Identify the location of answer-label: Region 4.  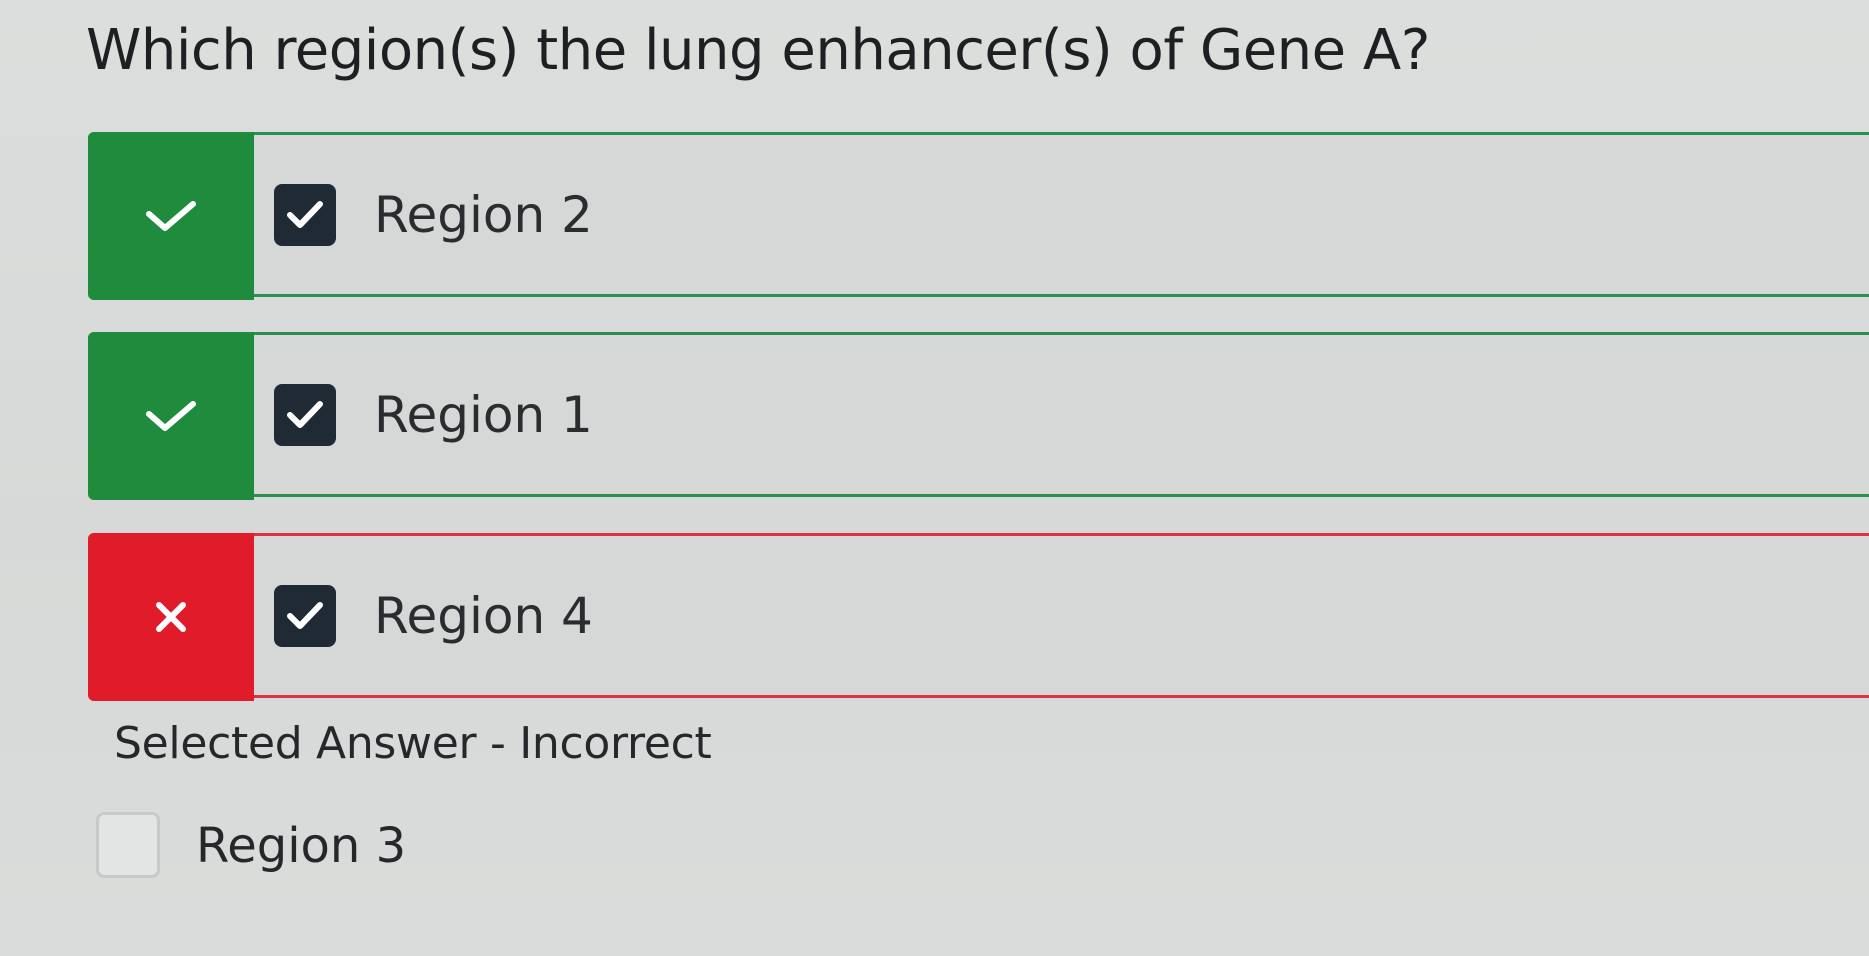
(483, 615).